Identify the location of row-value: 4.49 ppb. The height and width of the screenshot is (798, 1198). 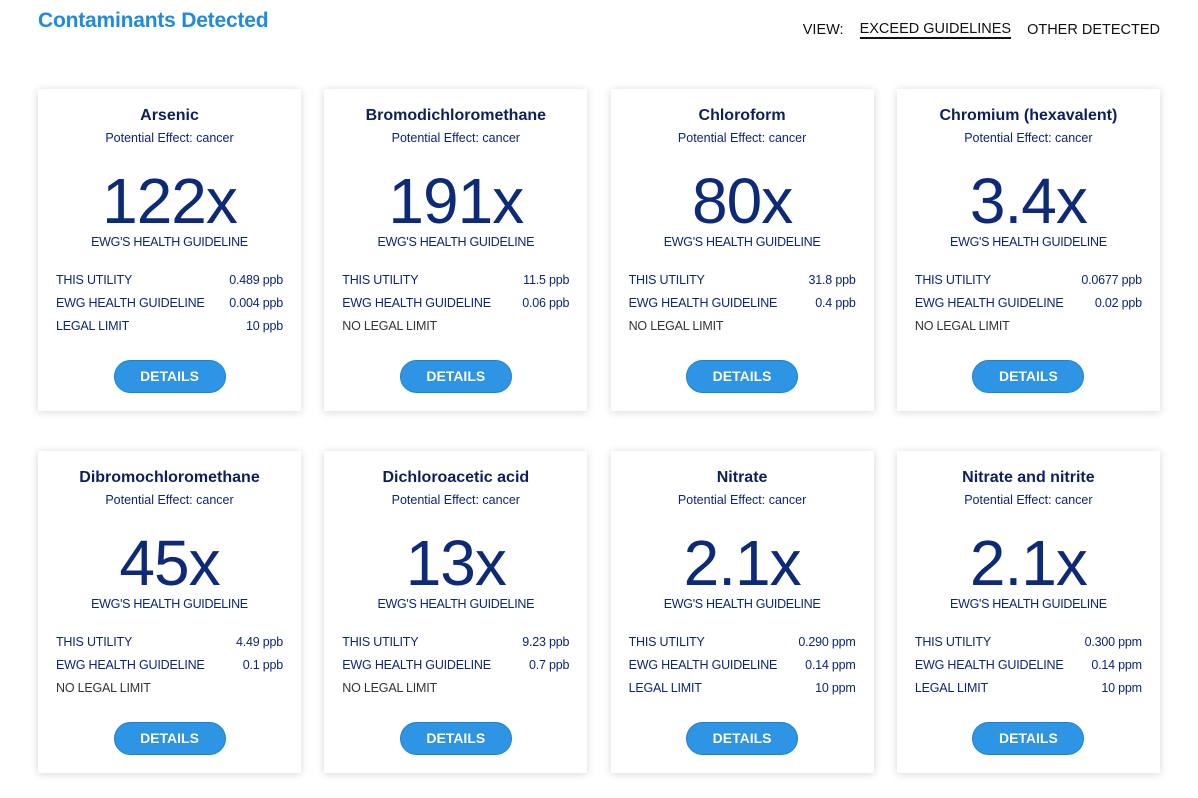
(259, 642).